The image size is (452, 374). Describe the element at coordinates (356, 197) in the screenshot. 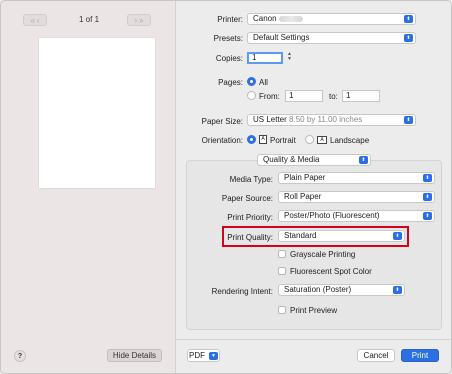

I see `paper-source-select: Roll Paper ⬍` at that location.